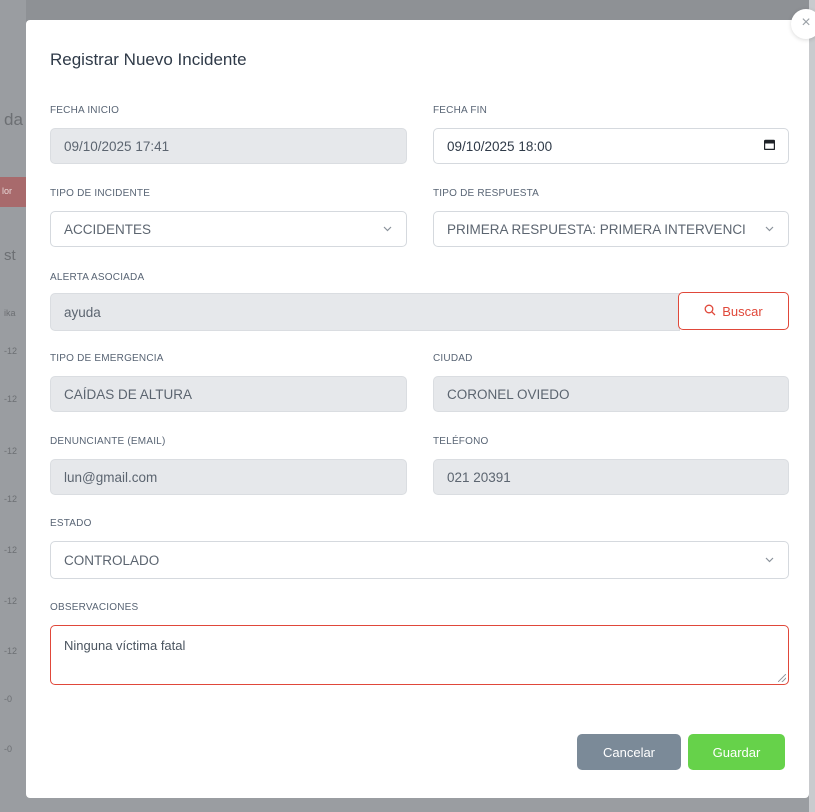 The image size is (815, 812). I want to click on estado-value: CONTROLADO, so click(112, 560).